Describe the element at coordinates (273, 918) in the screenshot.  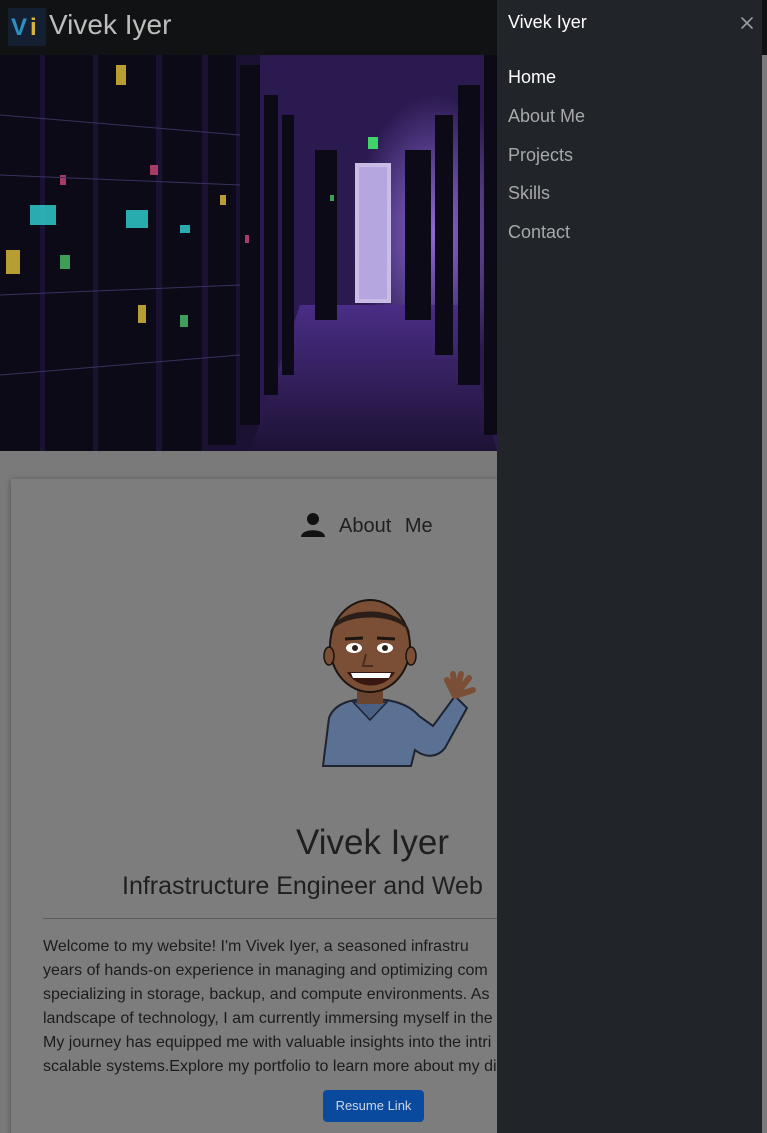
I see `divider` at that location.